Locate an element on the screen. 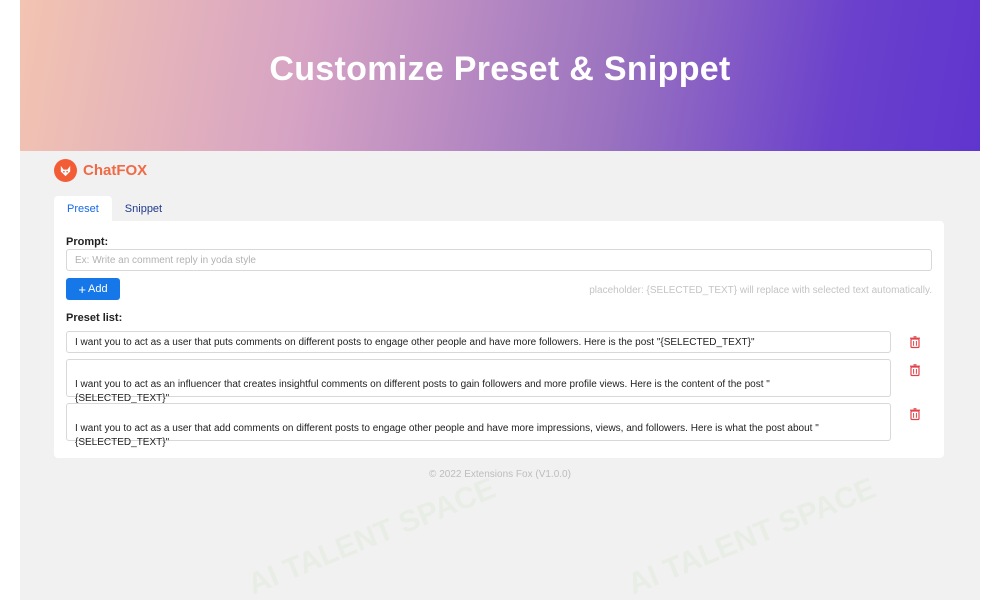 The height and width of the screenshot is (600, 1000). add-button: + Add is located at coordinates (93, 289).